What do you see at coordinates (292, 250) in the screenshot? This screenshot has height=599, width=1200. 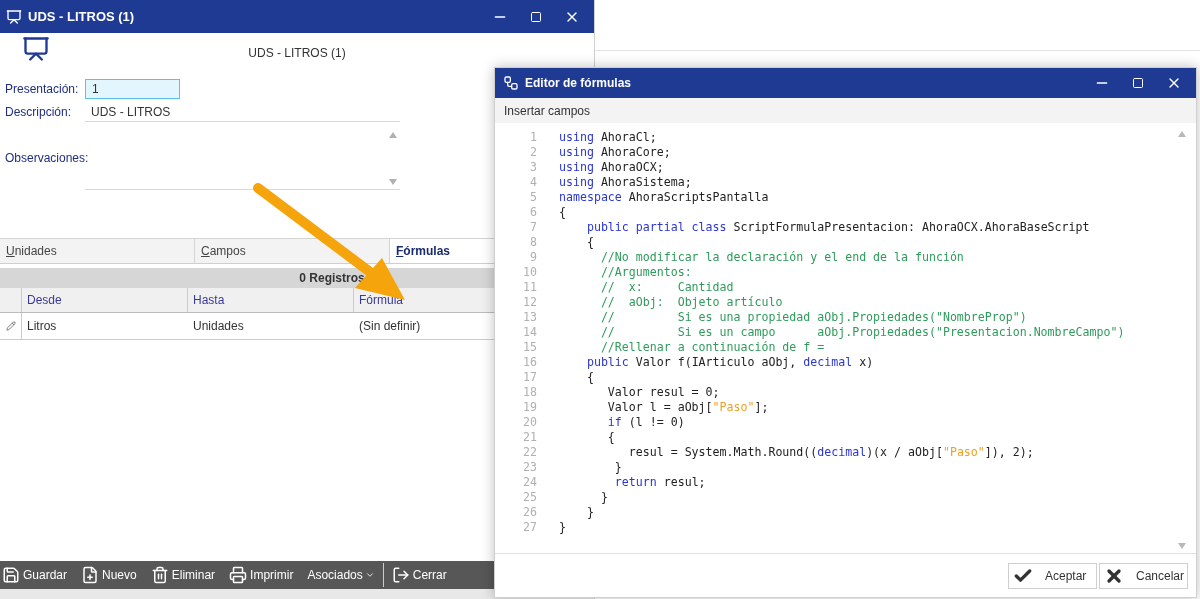 I see `tab: Campos` at bounding box center [292, 250].